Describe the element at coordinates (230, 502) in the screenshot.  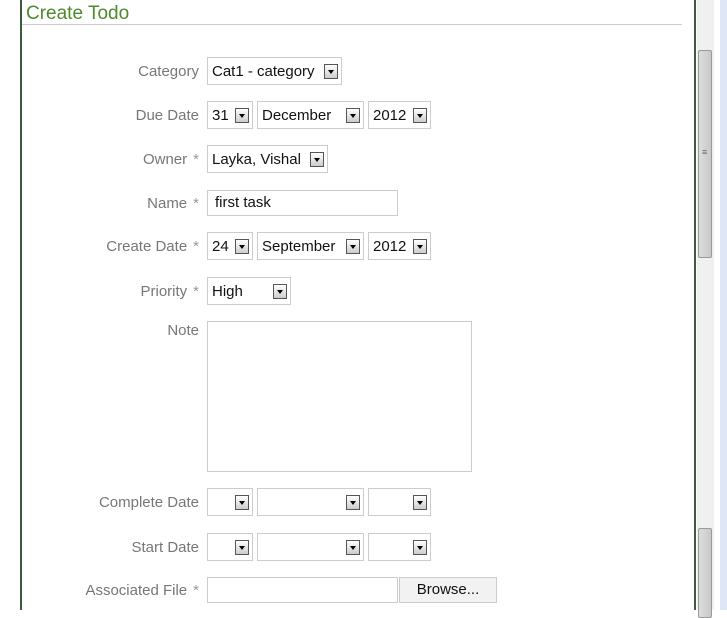
I see `complete-day-select` at that location.